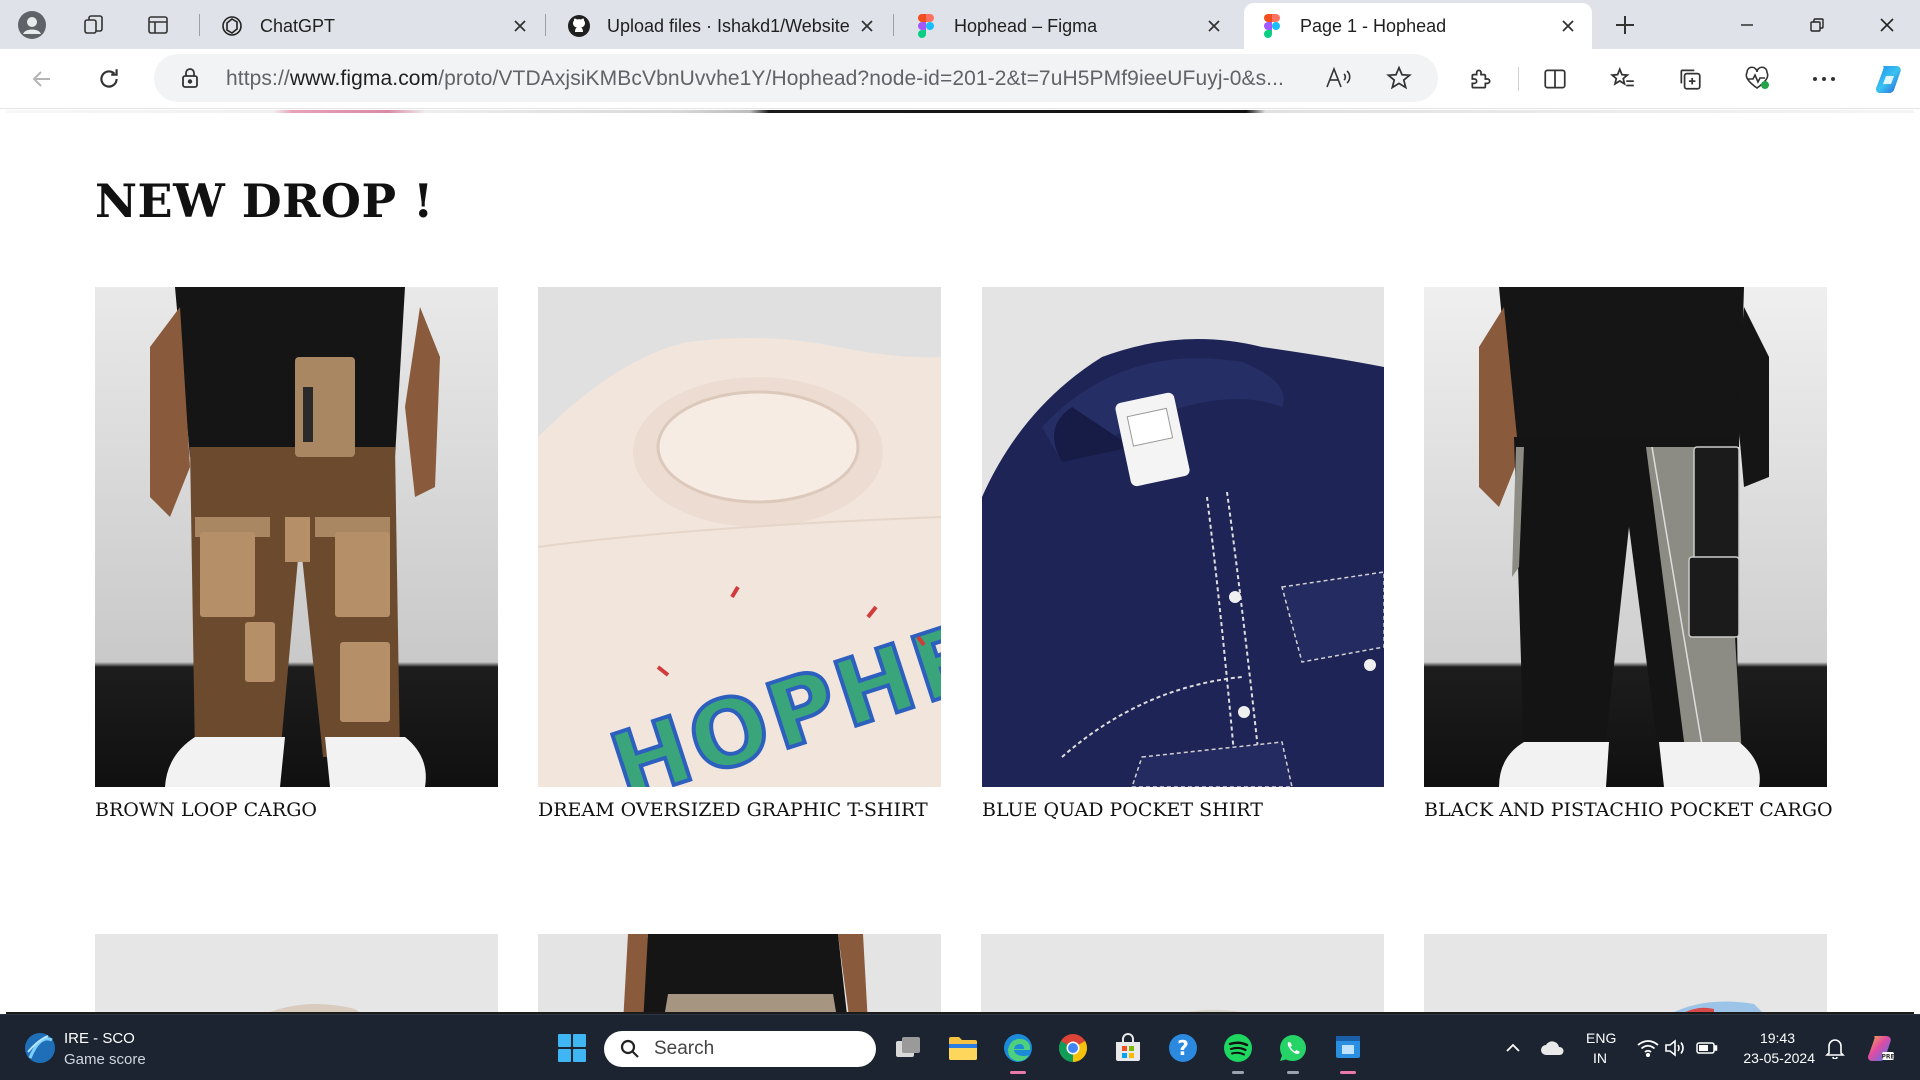  Describe the element at coordinates (739, 810) in the screenshot. I see `product-name: DREAM OVERSIZED GRAPHIC T-SHIRT` at that location.